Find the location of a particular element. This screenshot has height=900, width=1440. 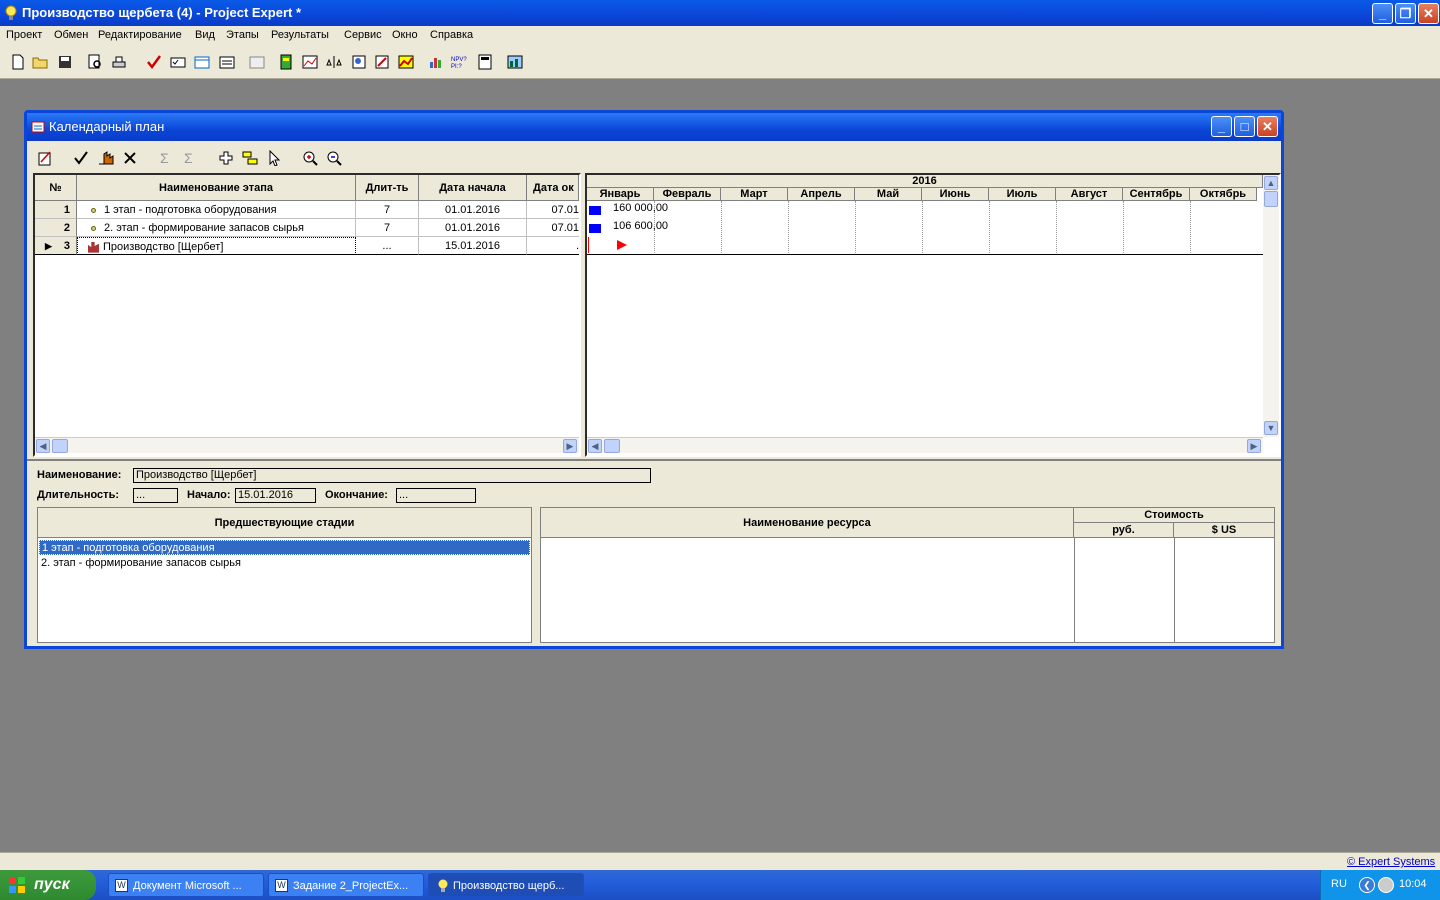

sum-up-icon: Σ is located at coordinates (166, 158).